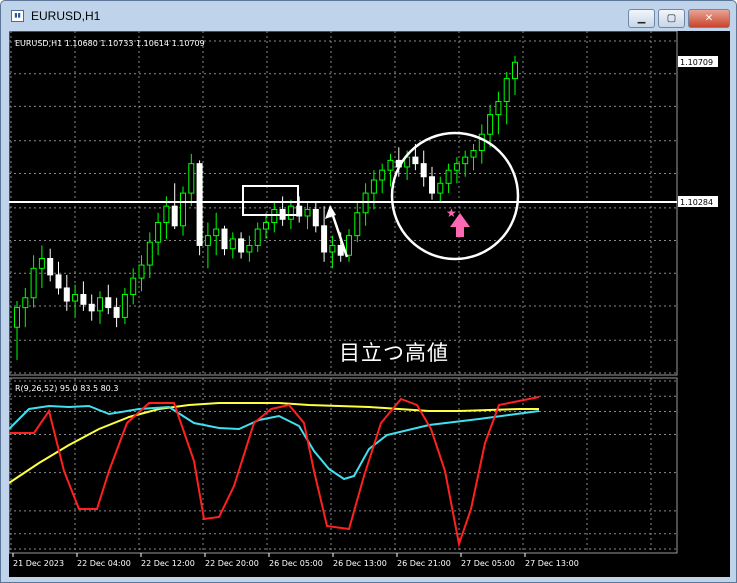 The image size is (737, 583). I want to click on indicator-tick-label: -80, so click(687, 534).